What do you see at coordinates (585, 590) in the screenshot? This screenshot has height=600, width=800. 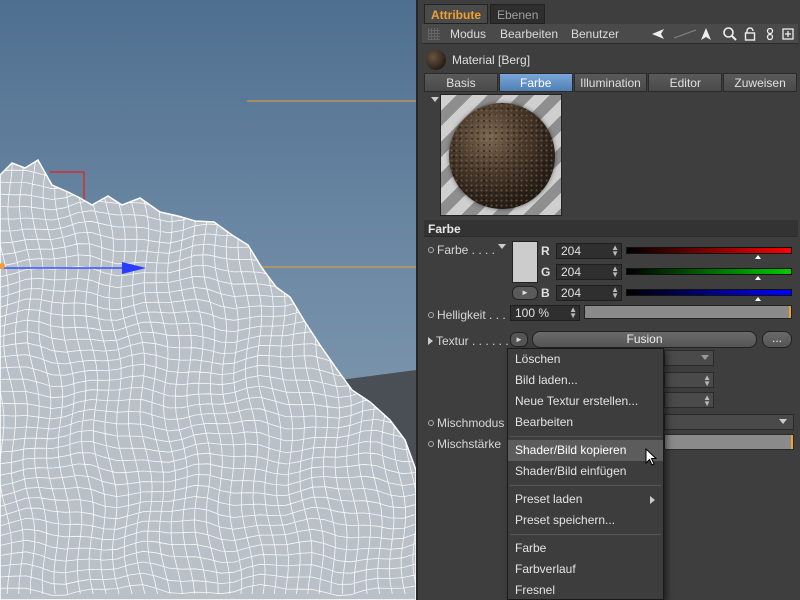 I see `menu-item-fresnel: Fresnel` at bounding box center [585, 590].